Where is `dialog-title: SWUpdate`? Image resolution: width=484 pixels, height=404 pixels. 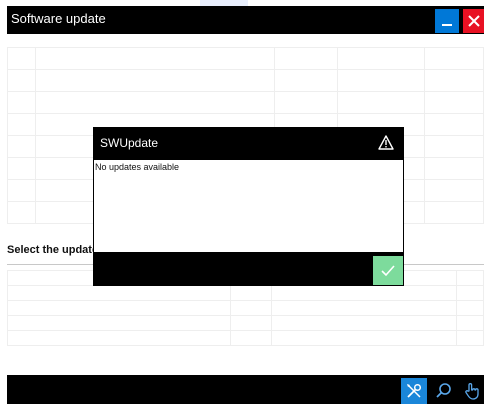 dialog-title: SWUpdate is located at coordinates (129, 143).